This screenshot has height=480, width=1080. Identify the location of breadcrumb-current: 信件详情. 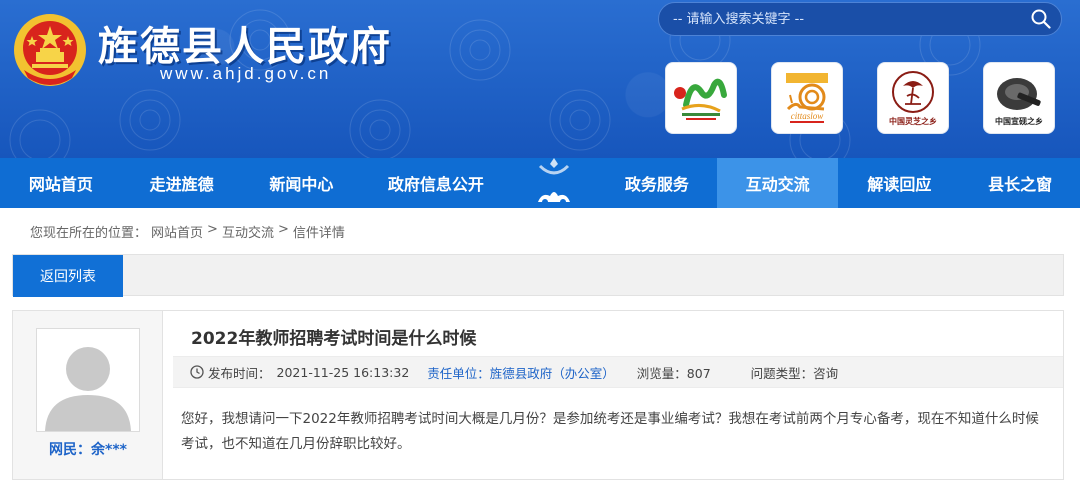
(318, 233).